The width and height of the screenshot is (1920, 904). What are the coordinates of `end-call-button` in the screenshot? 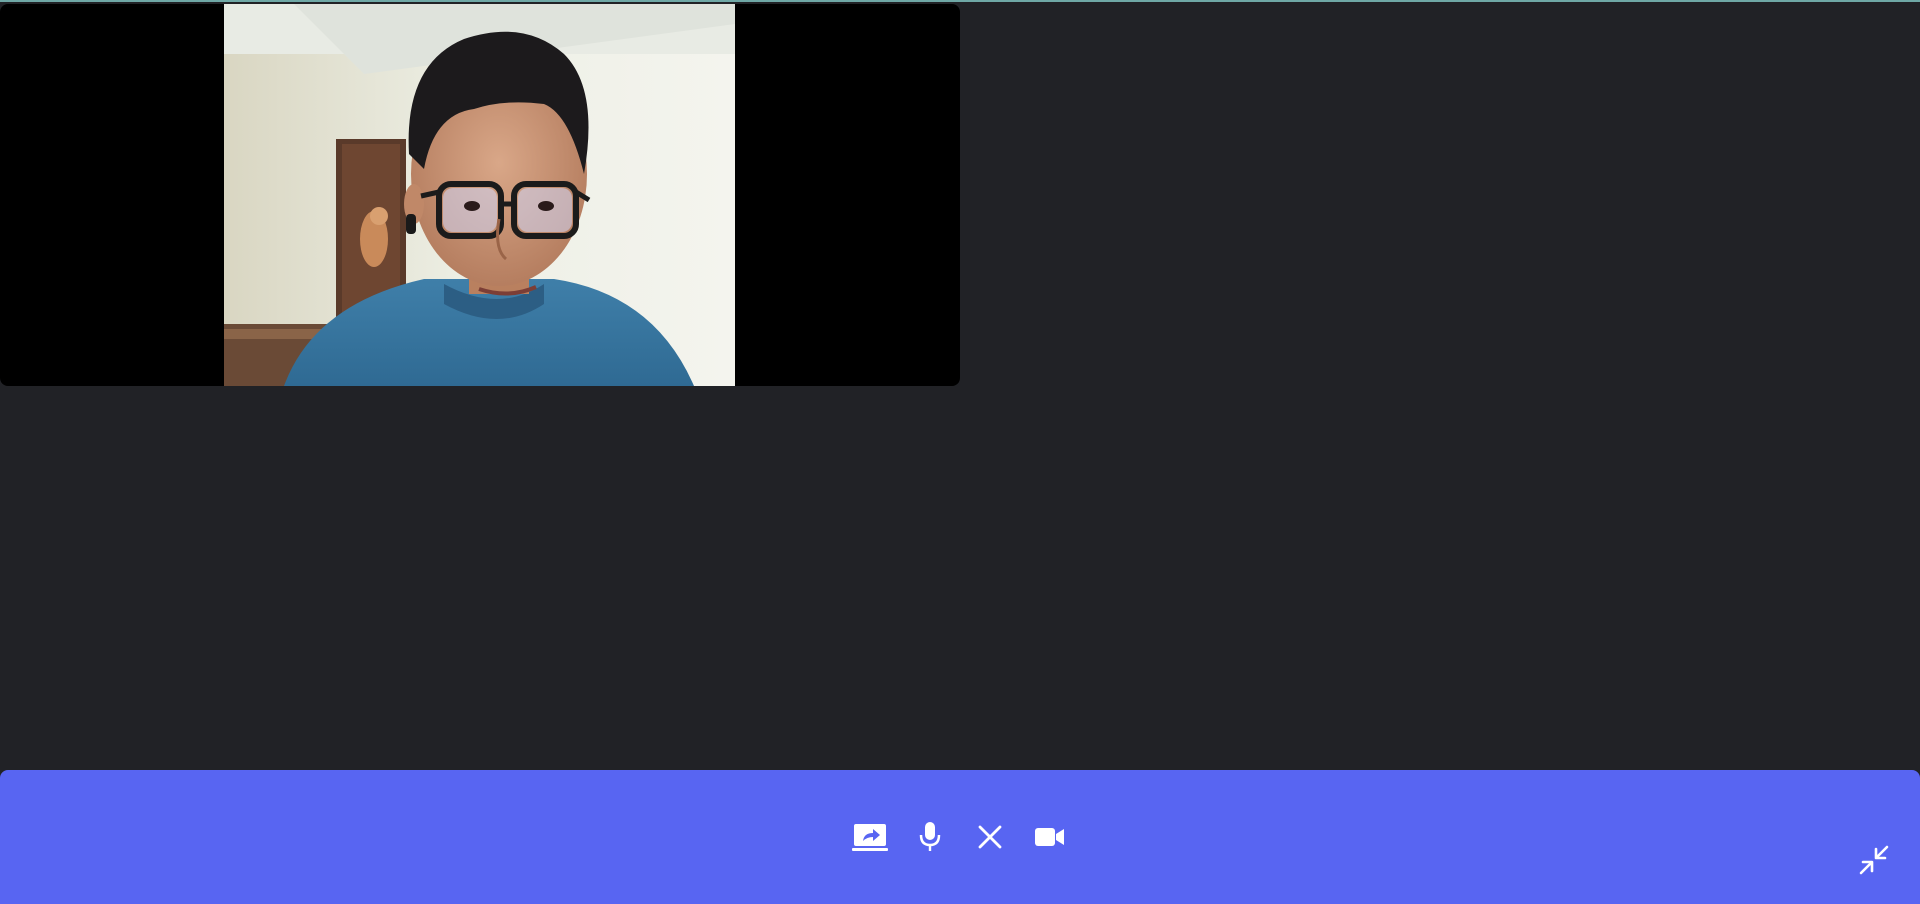 It's located at (990, 837).